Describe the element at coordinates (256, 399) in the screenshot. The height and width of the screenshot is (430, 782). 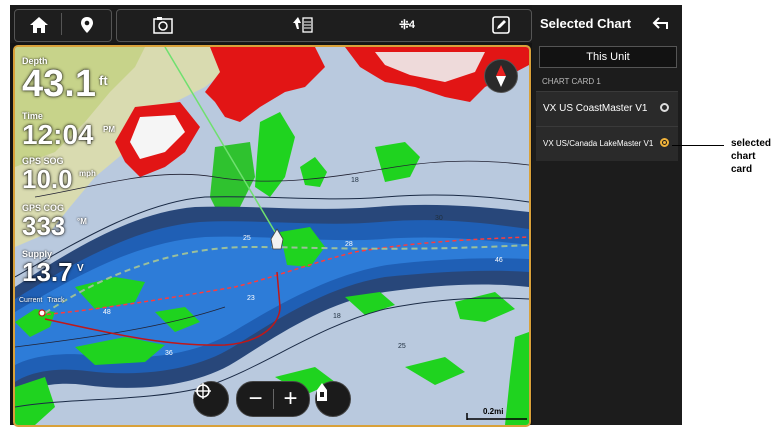
I see `zoom-out-button: −` at that location.